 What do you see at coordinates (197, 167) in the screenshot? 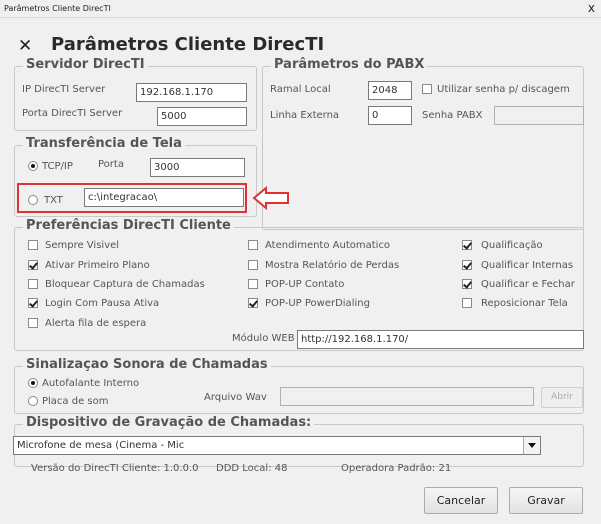
I see `porta-field: 3000` at bounding box center [197, 167].